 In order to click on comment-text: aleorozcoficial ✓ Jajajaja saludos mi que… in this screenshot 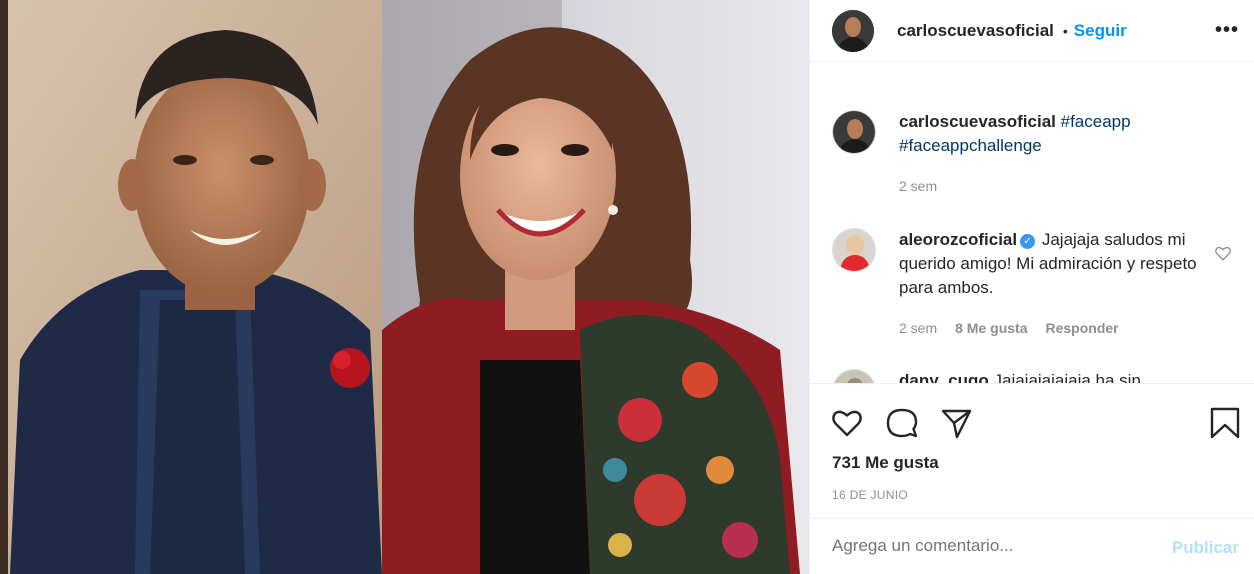, I will do `click(1049, 264)`.